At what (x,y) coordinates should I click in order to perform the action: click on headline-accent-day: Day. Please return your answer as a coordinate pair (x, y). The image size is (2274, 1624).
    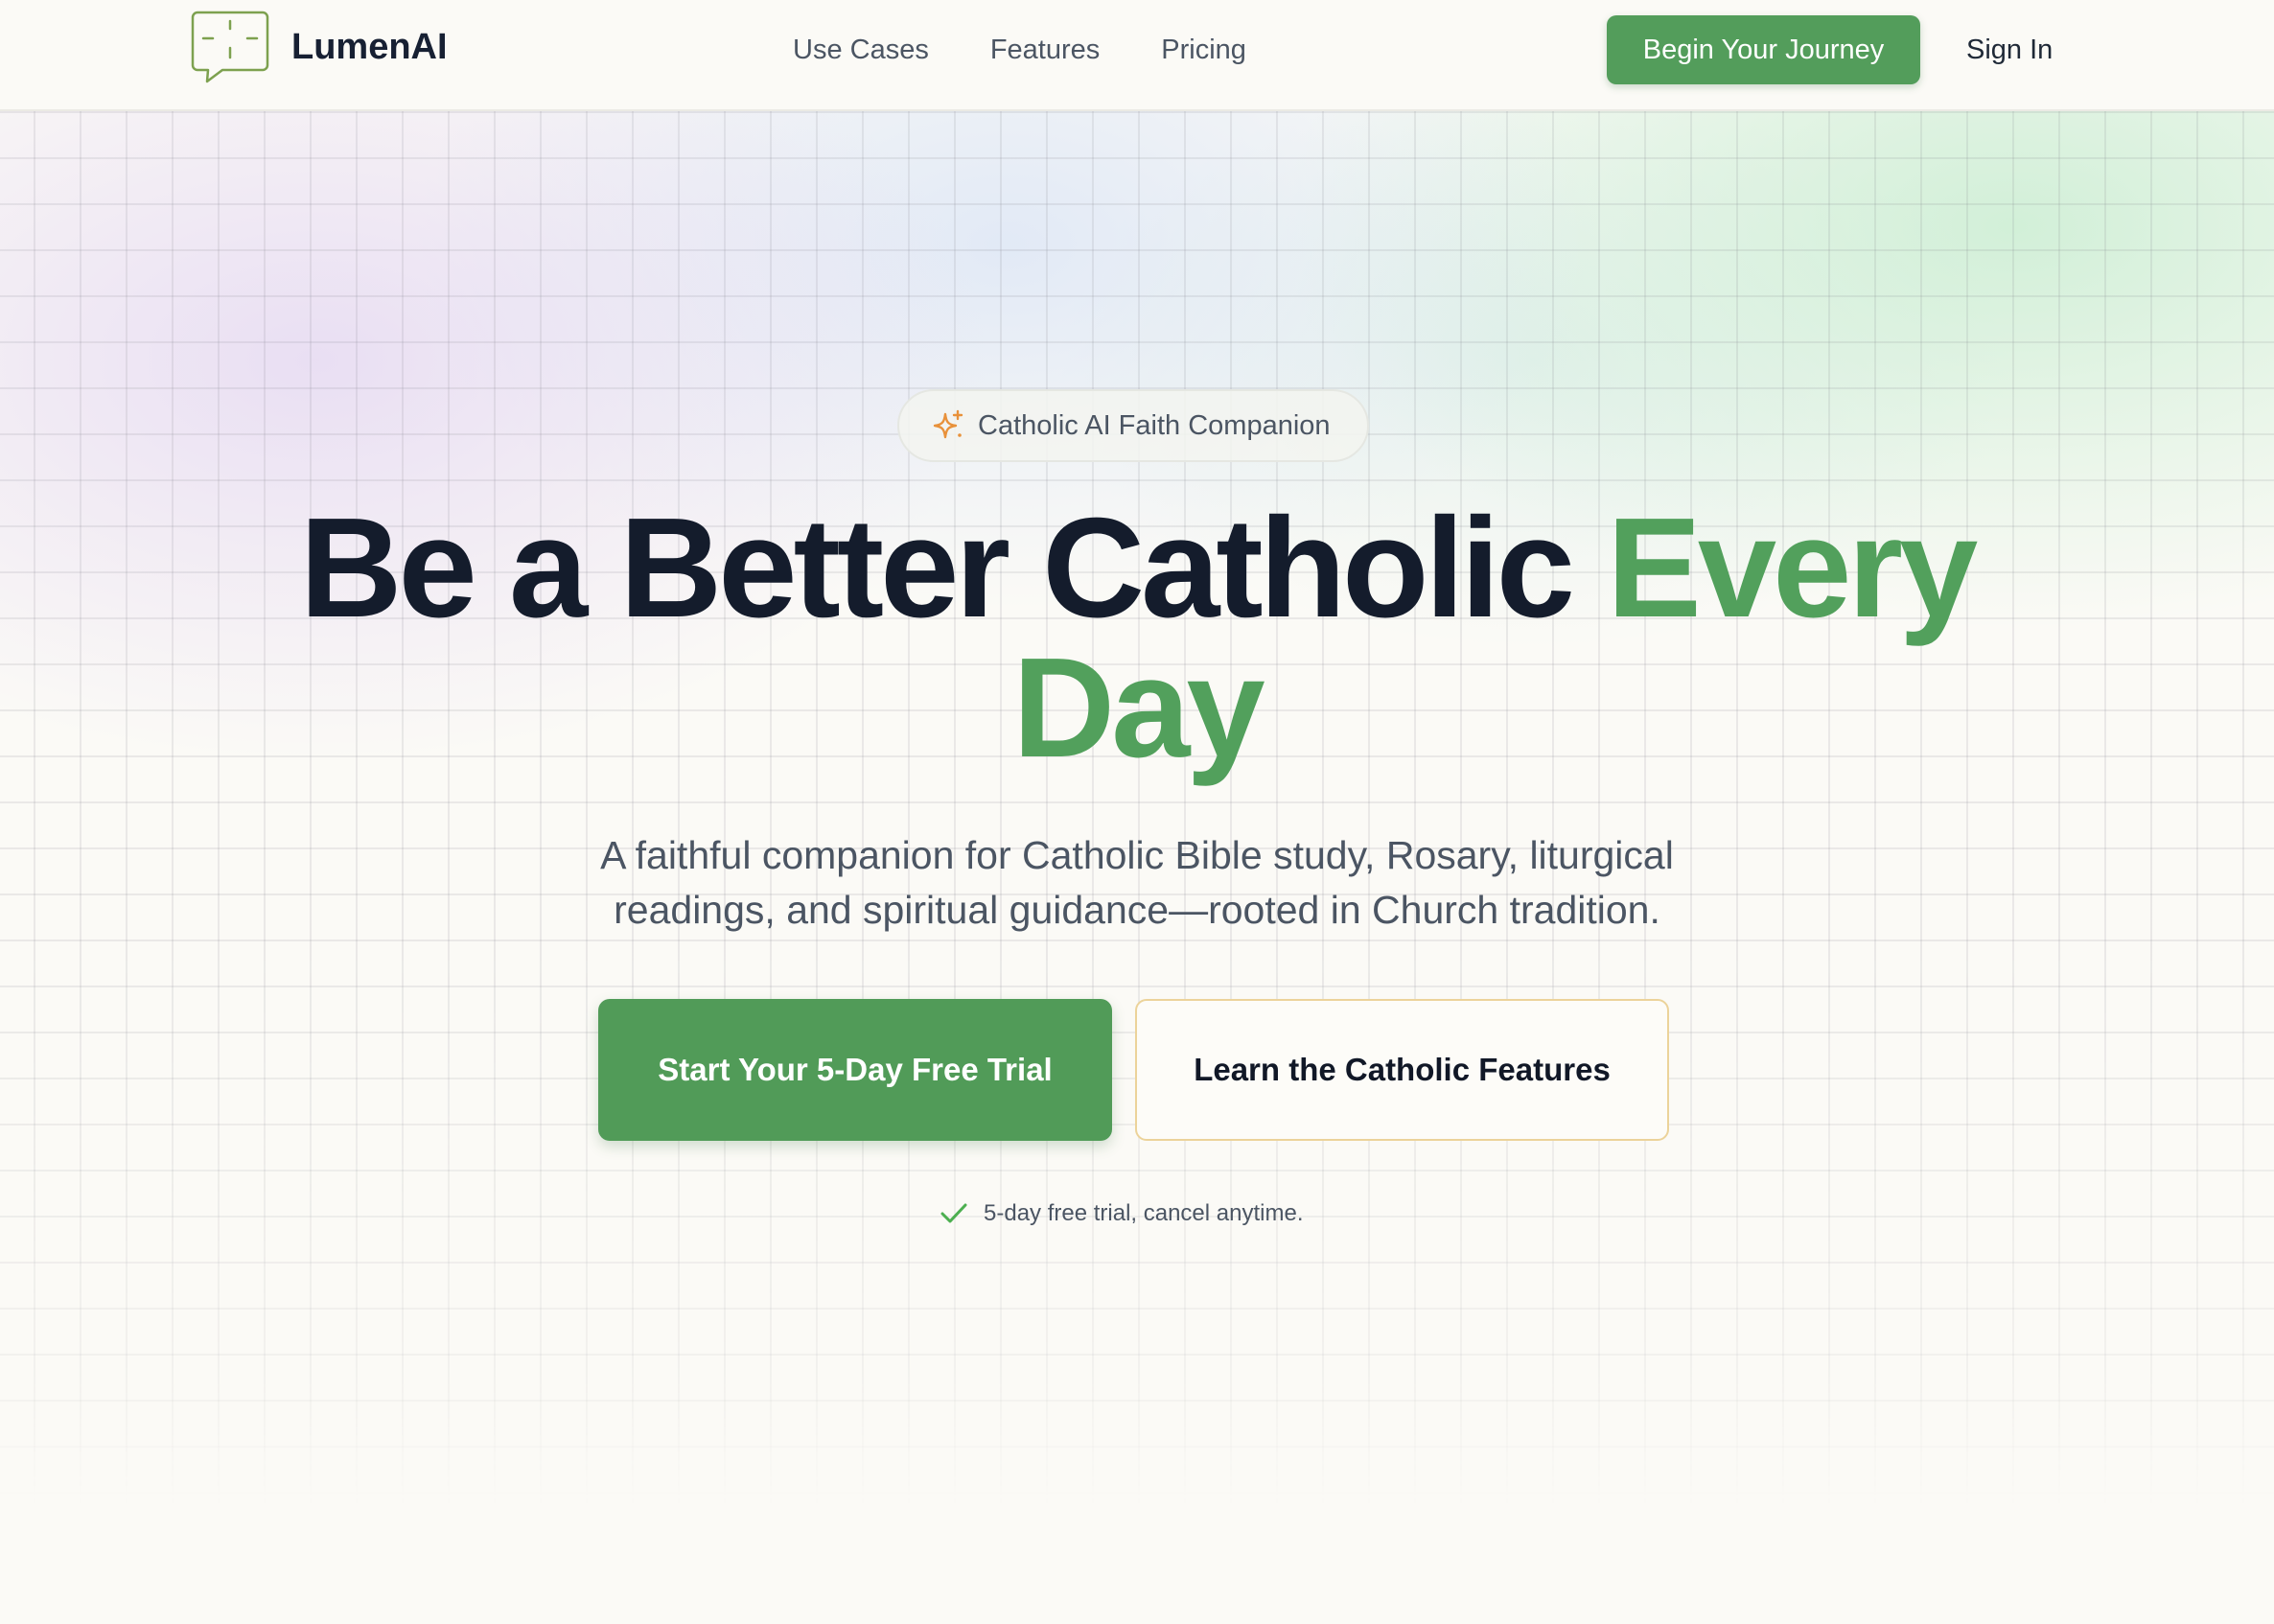
    Looking at the image, I should click on (1138, 708).